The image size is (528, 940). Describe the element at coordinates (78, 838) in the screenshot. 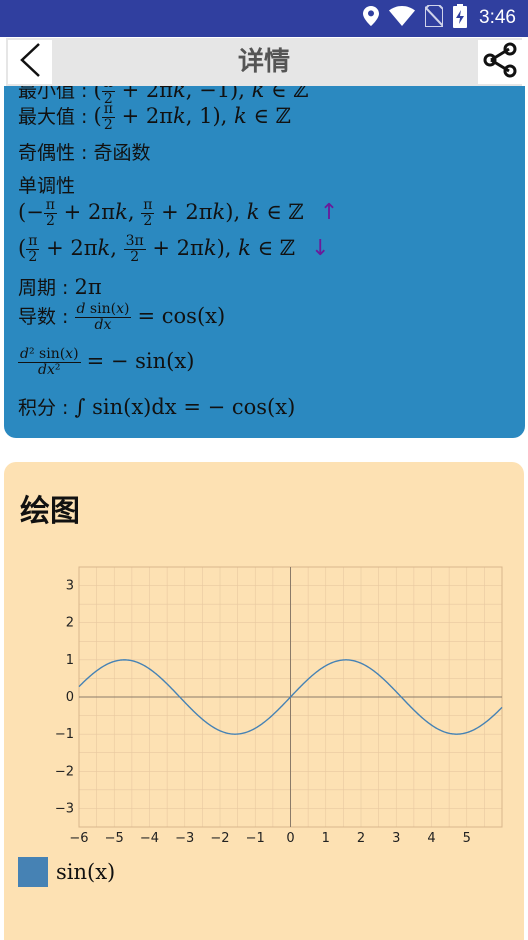

I see `x-tick-label: −6` at that location.